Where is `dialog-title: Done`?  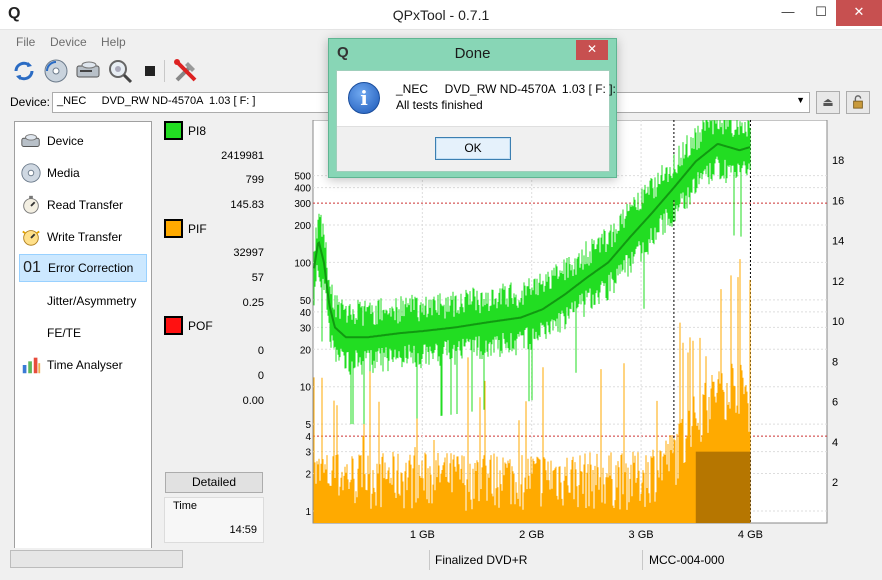
dialog-title: Done is located at coordinates (472, 53).